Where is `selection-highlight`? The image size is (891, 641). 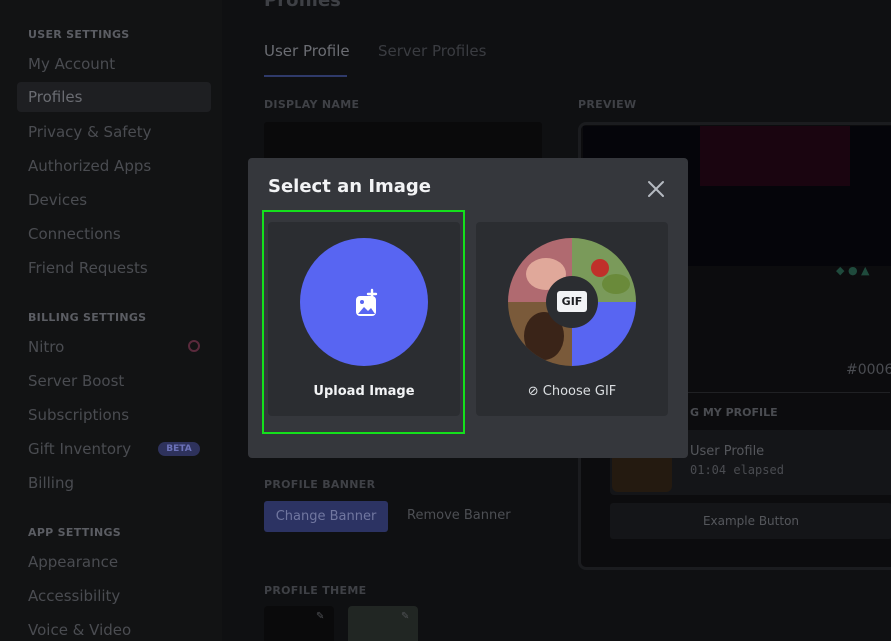
selection-highlight is located at coordinates (363, 322).